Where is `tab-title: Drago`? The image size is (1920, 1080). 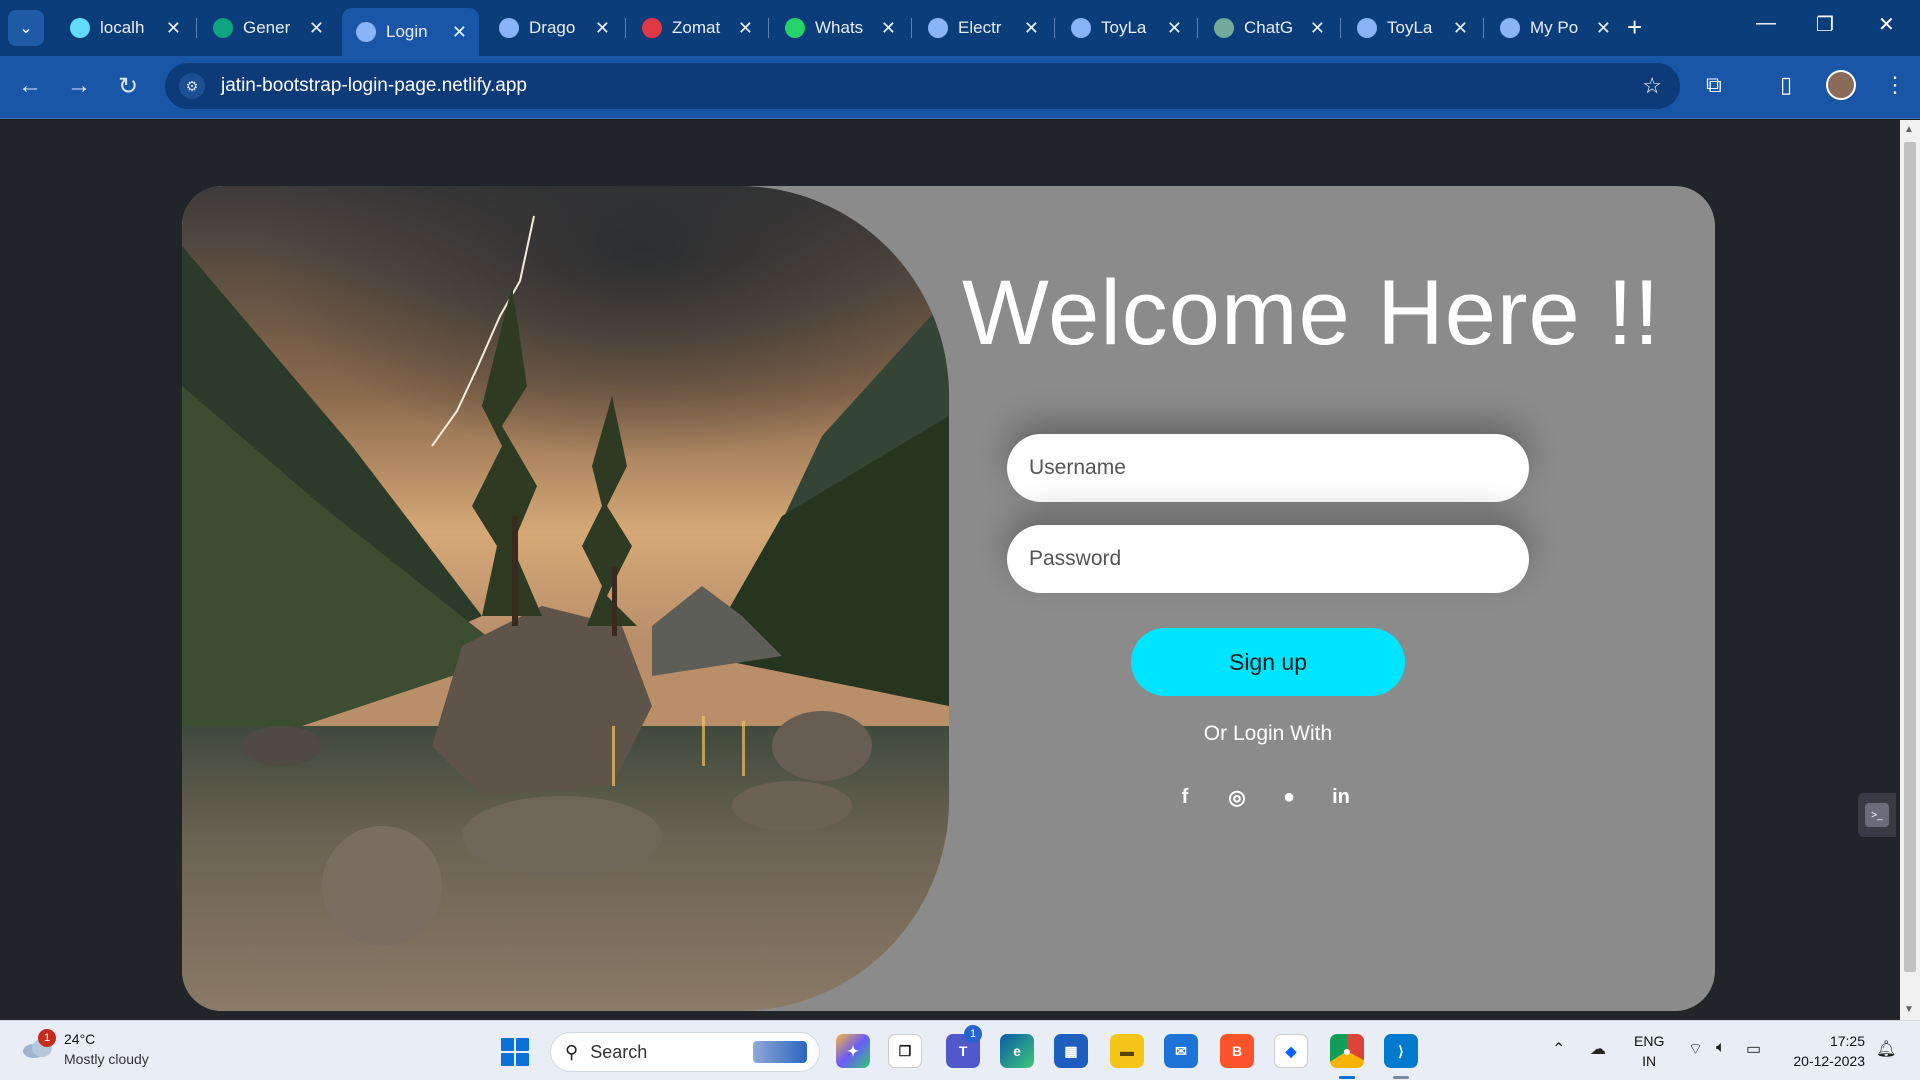
tab-title: Drago is located at coordinates (552, 27).